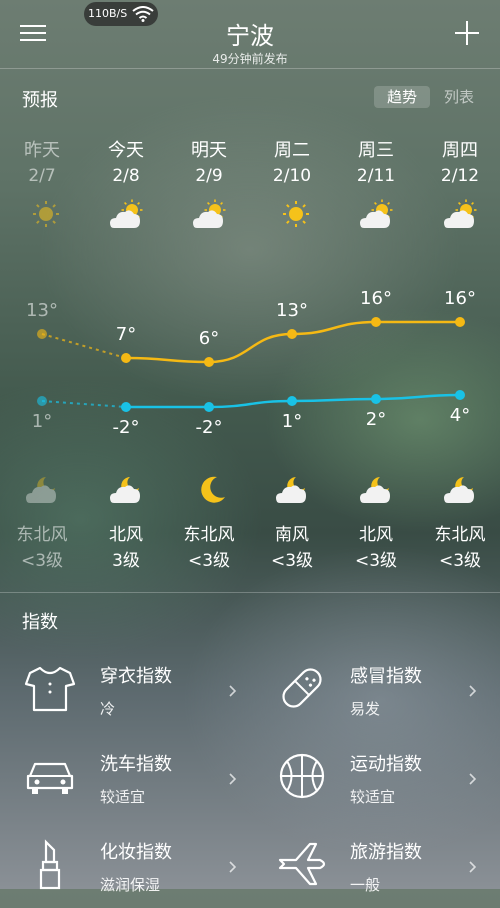  Describe the element at coordinates (84, 404) in the screenshot. I see `low-temp-past-line` at that location.